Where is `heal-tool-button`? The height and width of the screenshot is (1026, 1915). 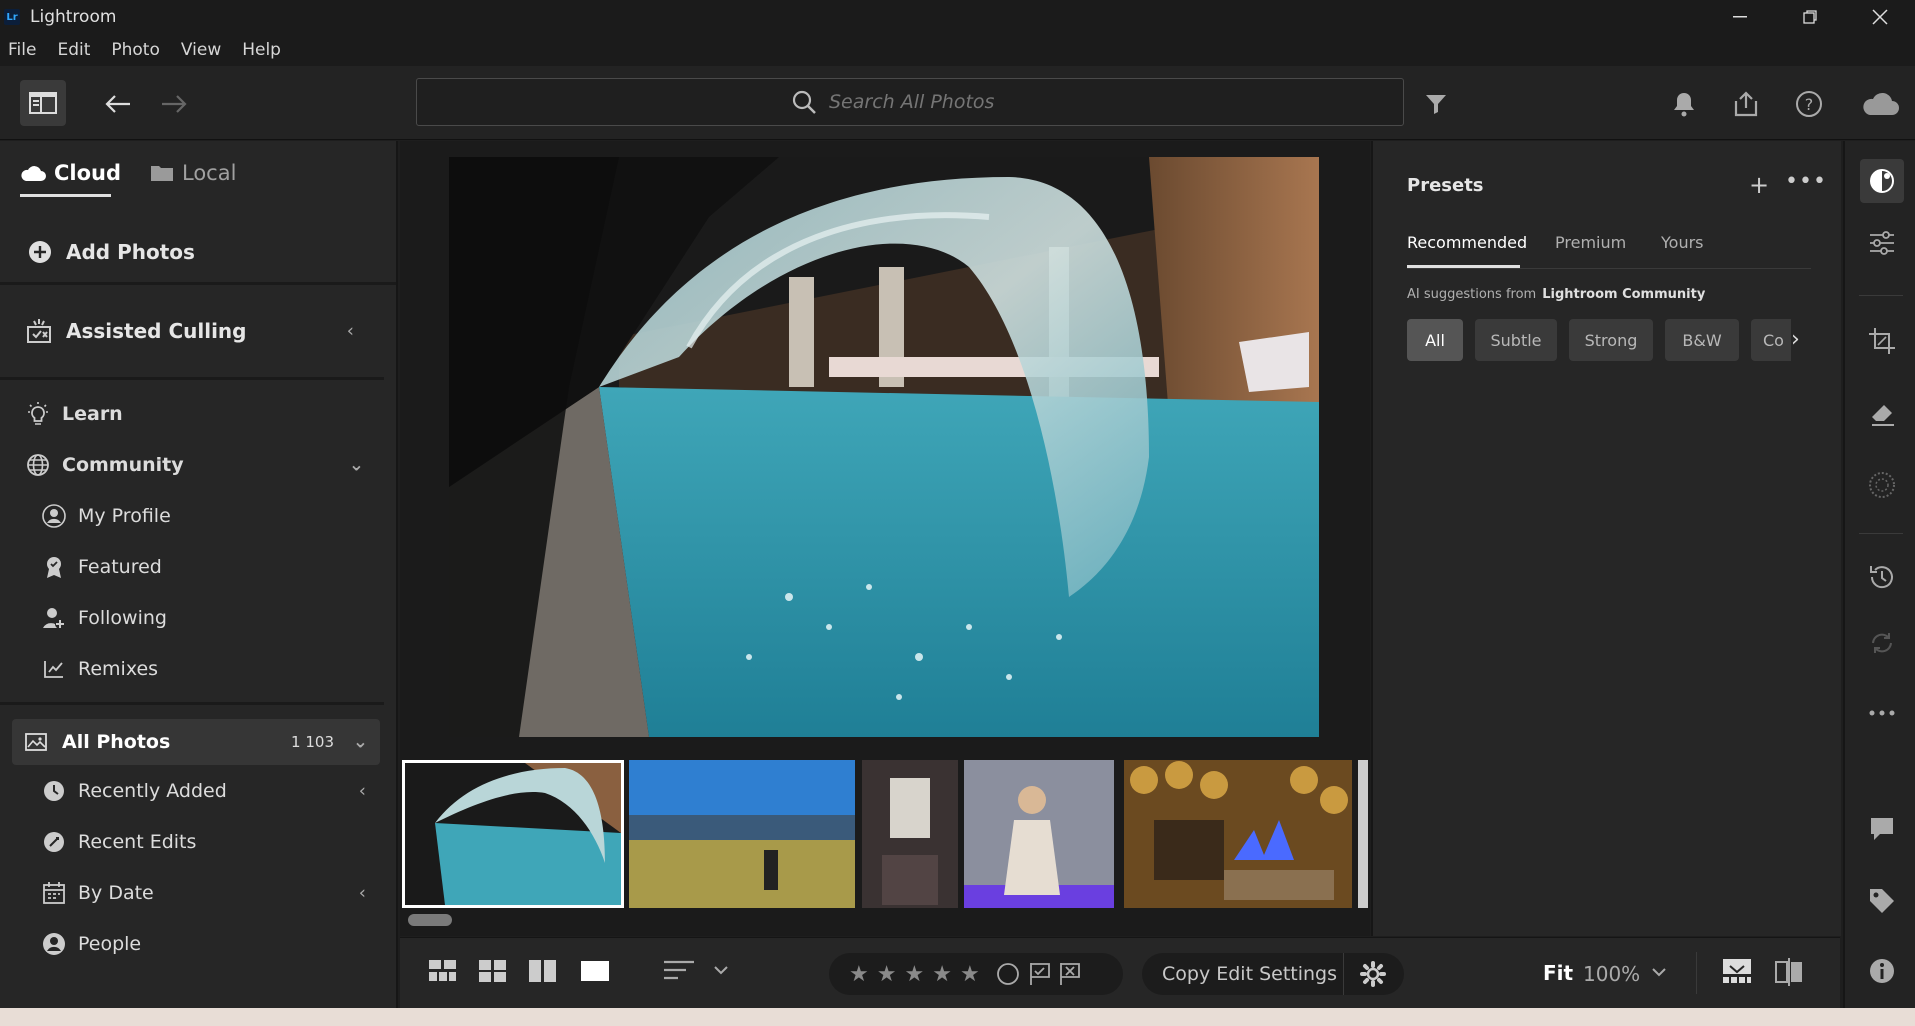 heal-tool-button is located at coordinates (1882, 413).